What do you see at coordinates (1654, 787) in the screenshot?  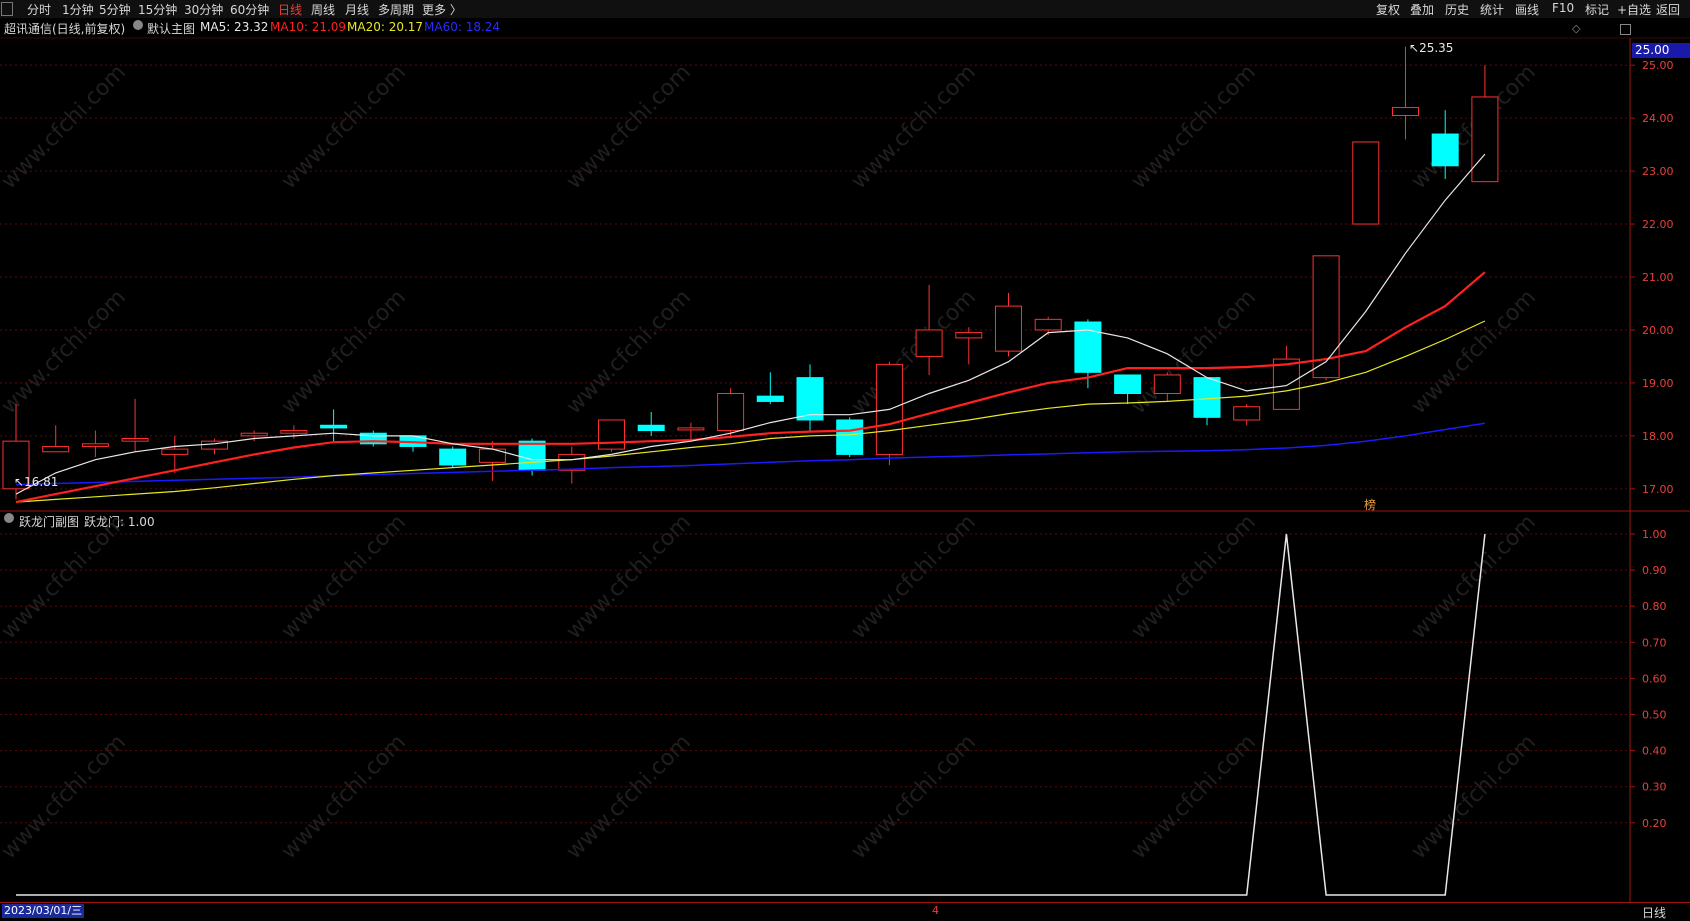 I see `sub-tick-label: 0.30` at bounding box center [1654, 787].